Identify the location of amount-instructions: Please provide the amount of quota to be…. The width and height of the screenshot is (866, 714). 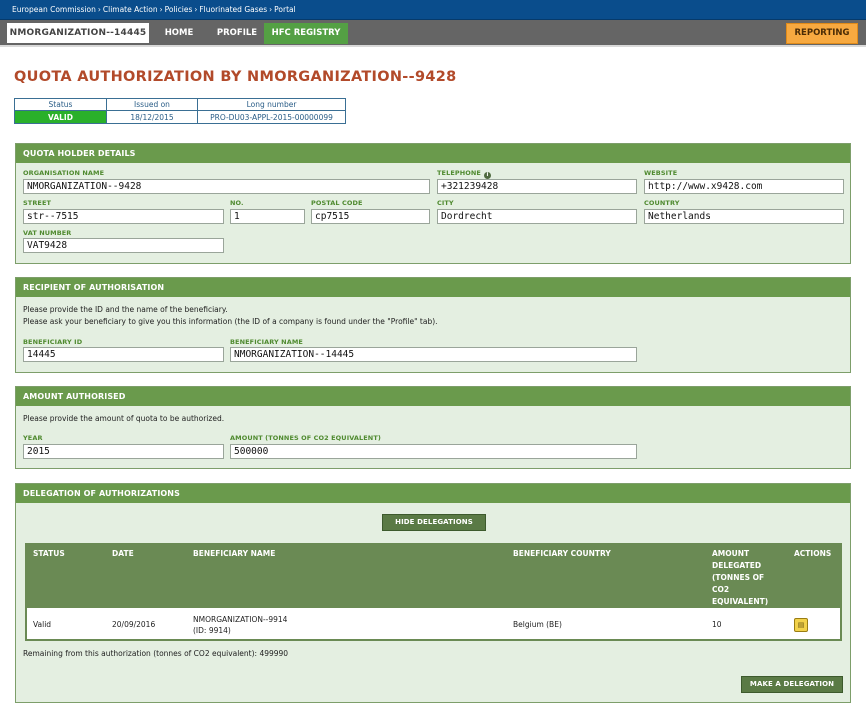
(124, 418).